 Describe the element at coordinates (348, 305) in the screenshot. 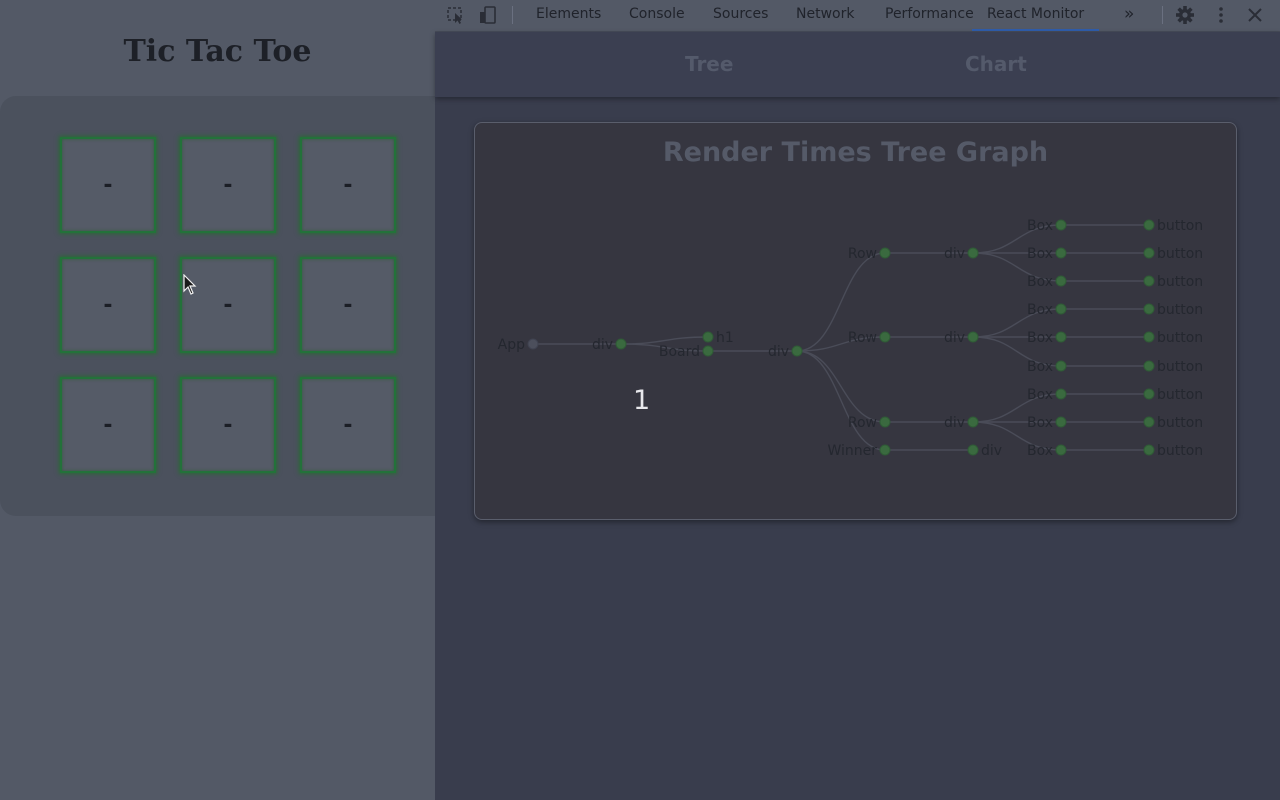

I see `board-cell-6: -` at that location.